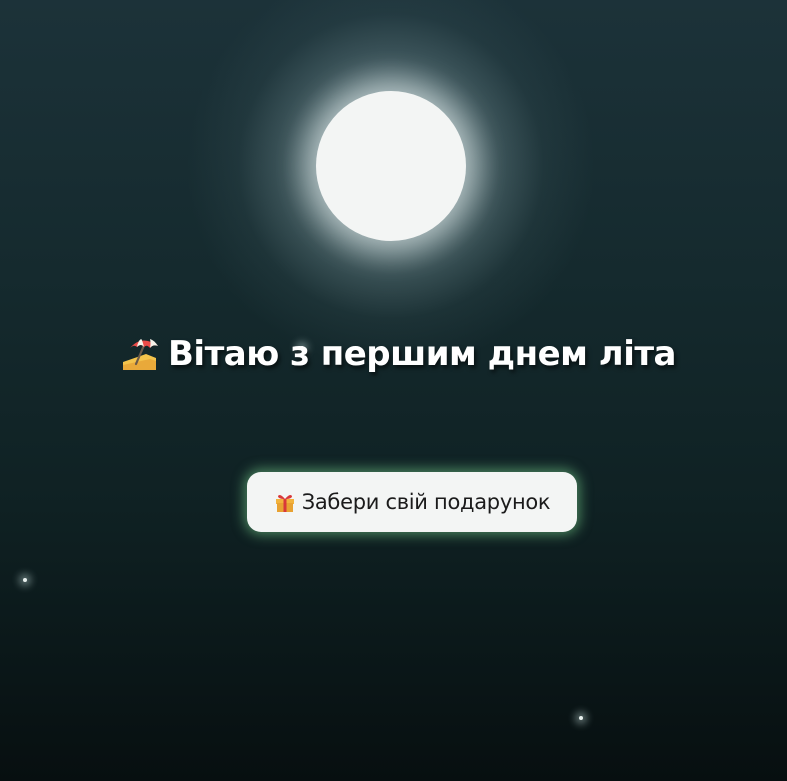  I want to click on gift-icon, so click(284, 503).